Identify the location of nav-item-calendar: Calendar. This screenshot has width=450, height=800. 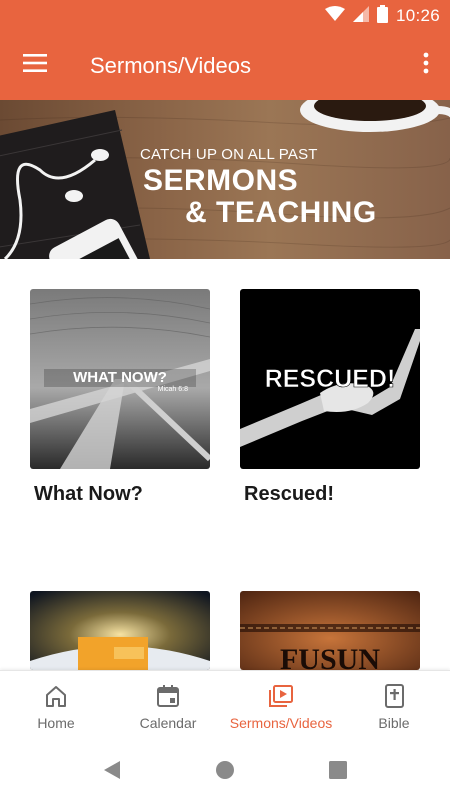
(168, 706).